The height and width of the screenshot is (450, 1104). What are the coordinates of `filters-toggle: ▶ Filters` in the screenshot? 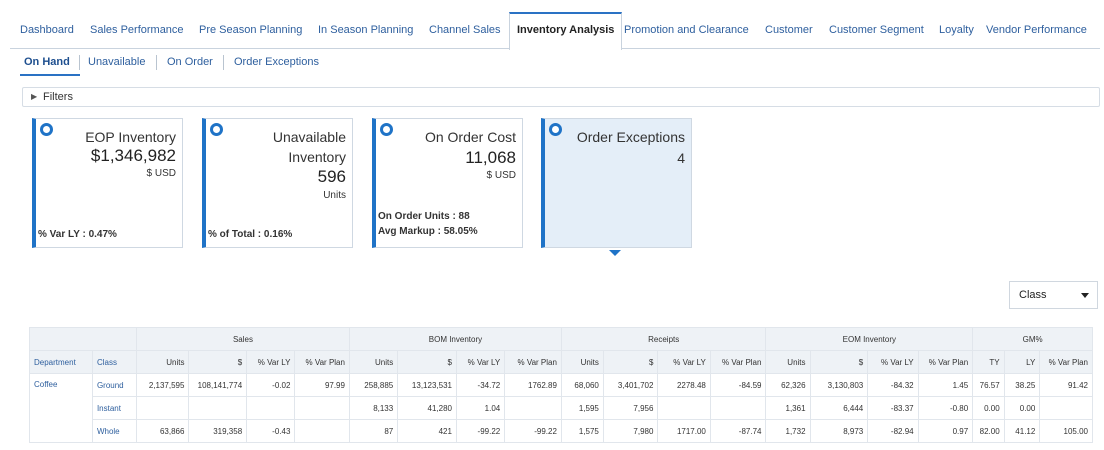 It's located at (561, 97).